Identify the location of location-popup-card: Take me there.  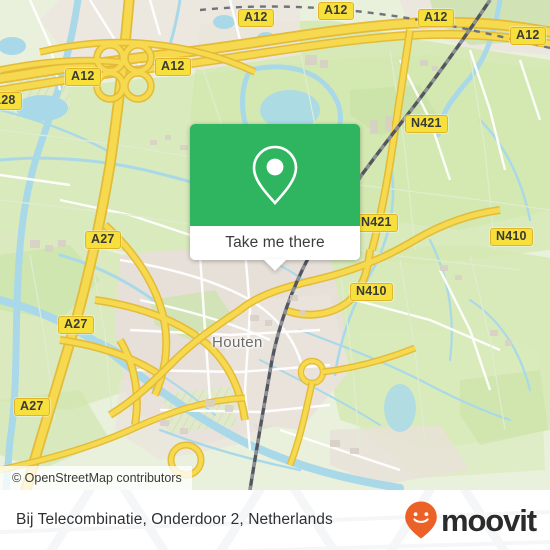
(275, 192).